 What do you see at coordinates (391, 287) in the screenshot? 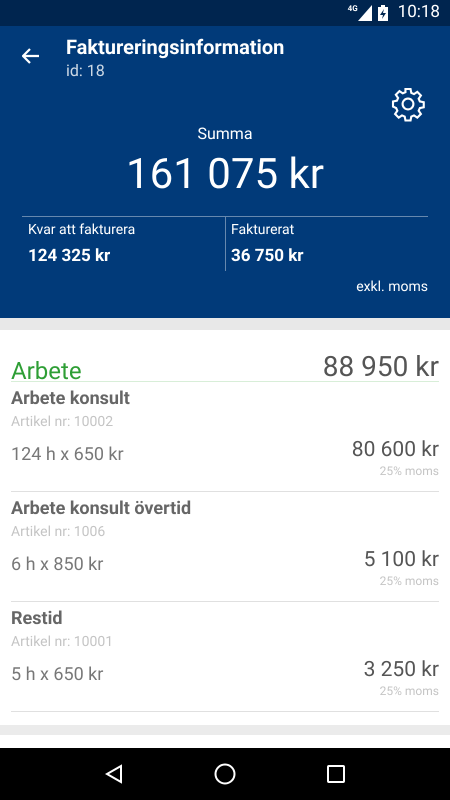
I see `excl-vat-note: exkl. moms` at bounding box center [391, 287].